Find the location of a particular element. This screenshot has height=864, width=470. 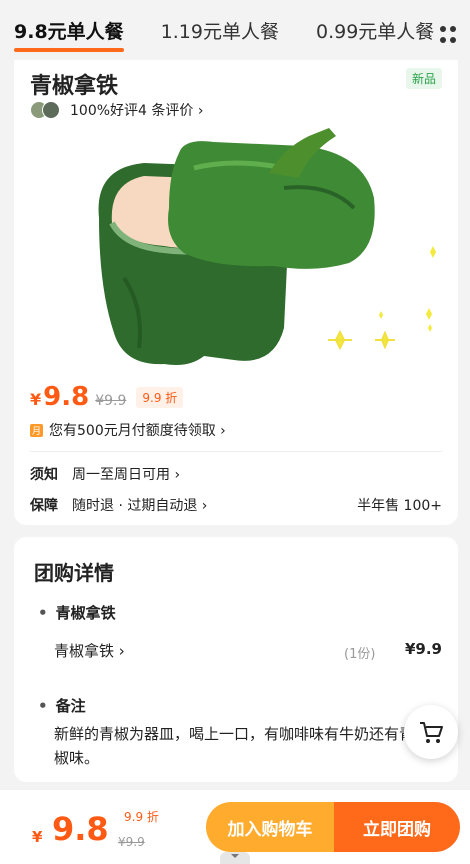

current-price: 9.8 is located at coordinates (66, 397).